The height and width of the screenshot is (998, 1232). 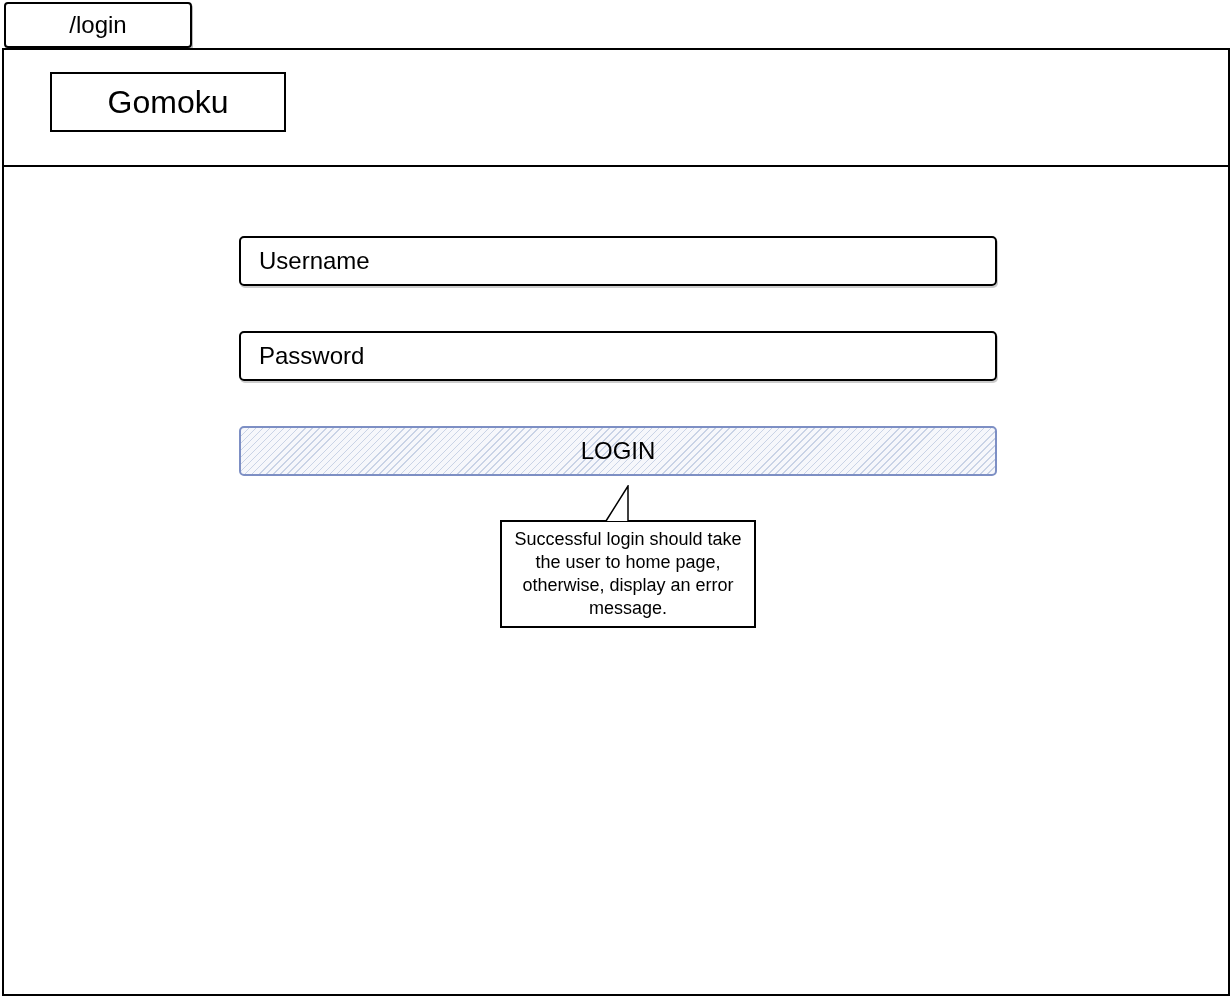 What do you see at coordinates (628, 574) in the screenshot?
I see `callout-text: Successful login should take the user to home page, otherwise, display an error message.` at bounding box center [628, 574].